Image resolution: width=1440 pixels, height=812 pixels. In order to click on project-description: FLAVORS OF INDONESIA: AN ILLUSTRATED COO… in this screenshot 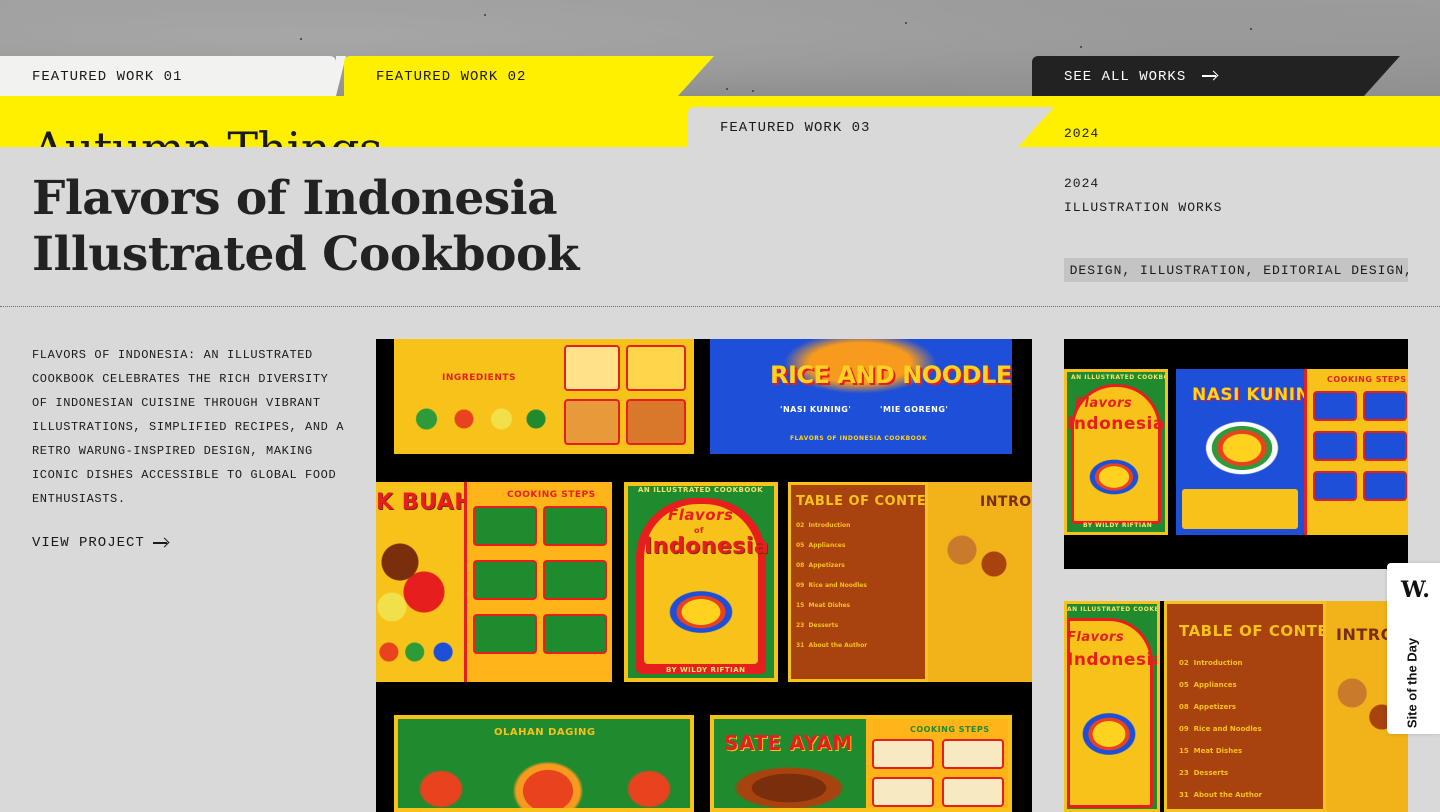, I will do `click(188, 427)`.